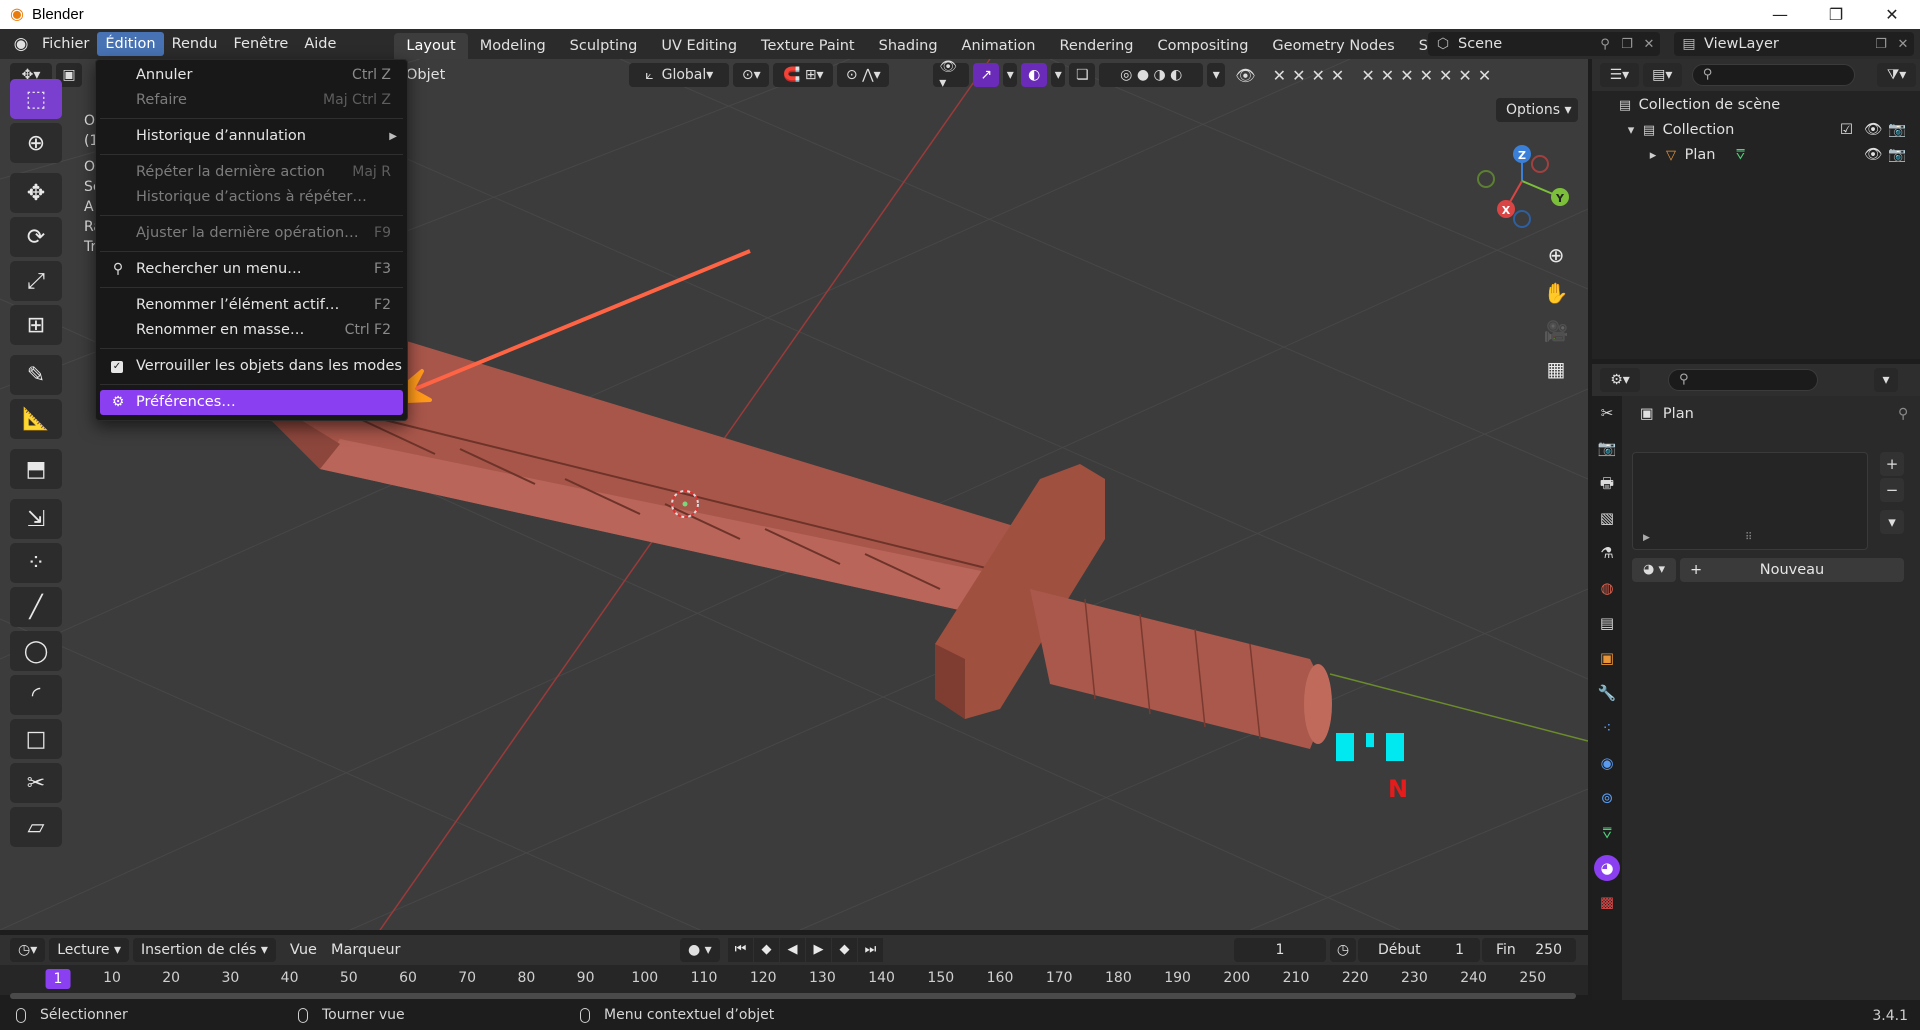 Image resolution: width=1920 pixels, height=1030 pixels. Describe the element at coordinates (251, 269) in the screenshot. I see `menu-item-menu-search: ⚲ Rechercher un menu… F3` at that location.